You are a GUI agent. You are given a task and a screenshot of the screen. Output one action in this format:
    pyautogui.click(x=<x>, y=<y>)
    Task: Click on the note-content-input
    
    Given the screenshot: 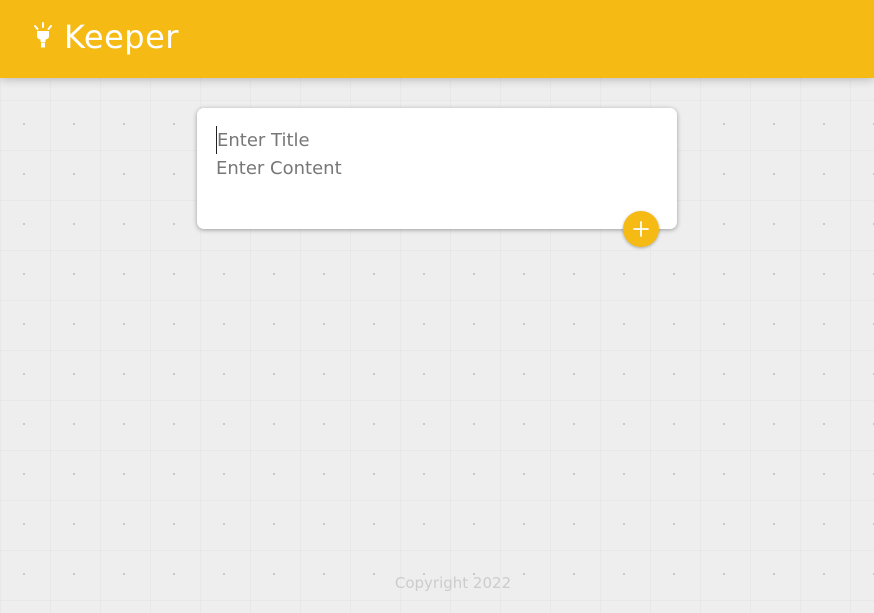 What is the action you would take?
    pyautogui.click(x=437, y=172)
    